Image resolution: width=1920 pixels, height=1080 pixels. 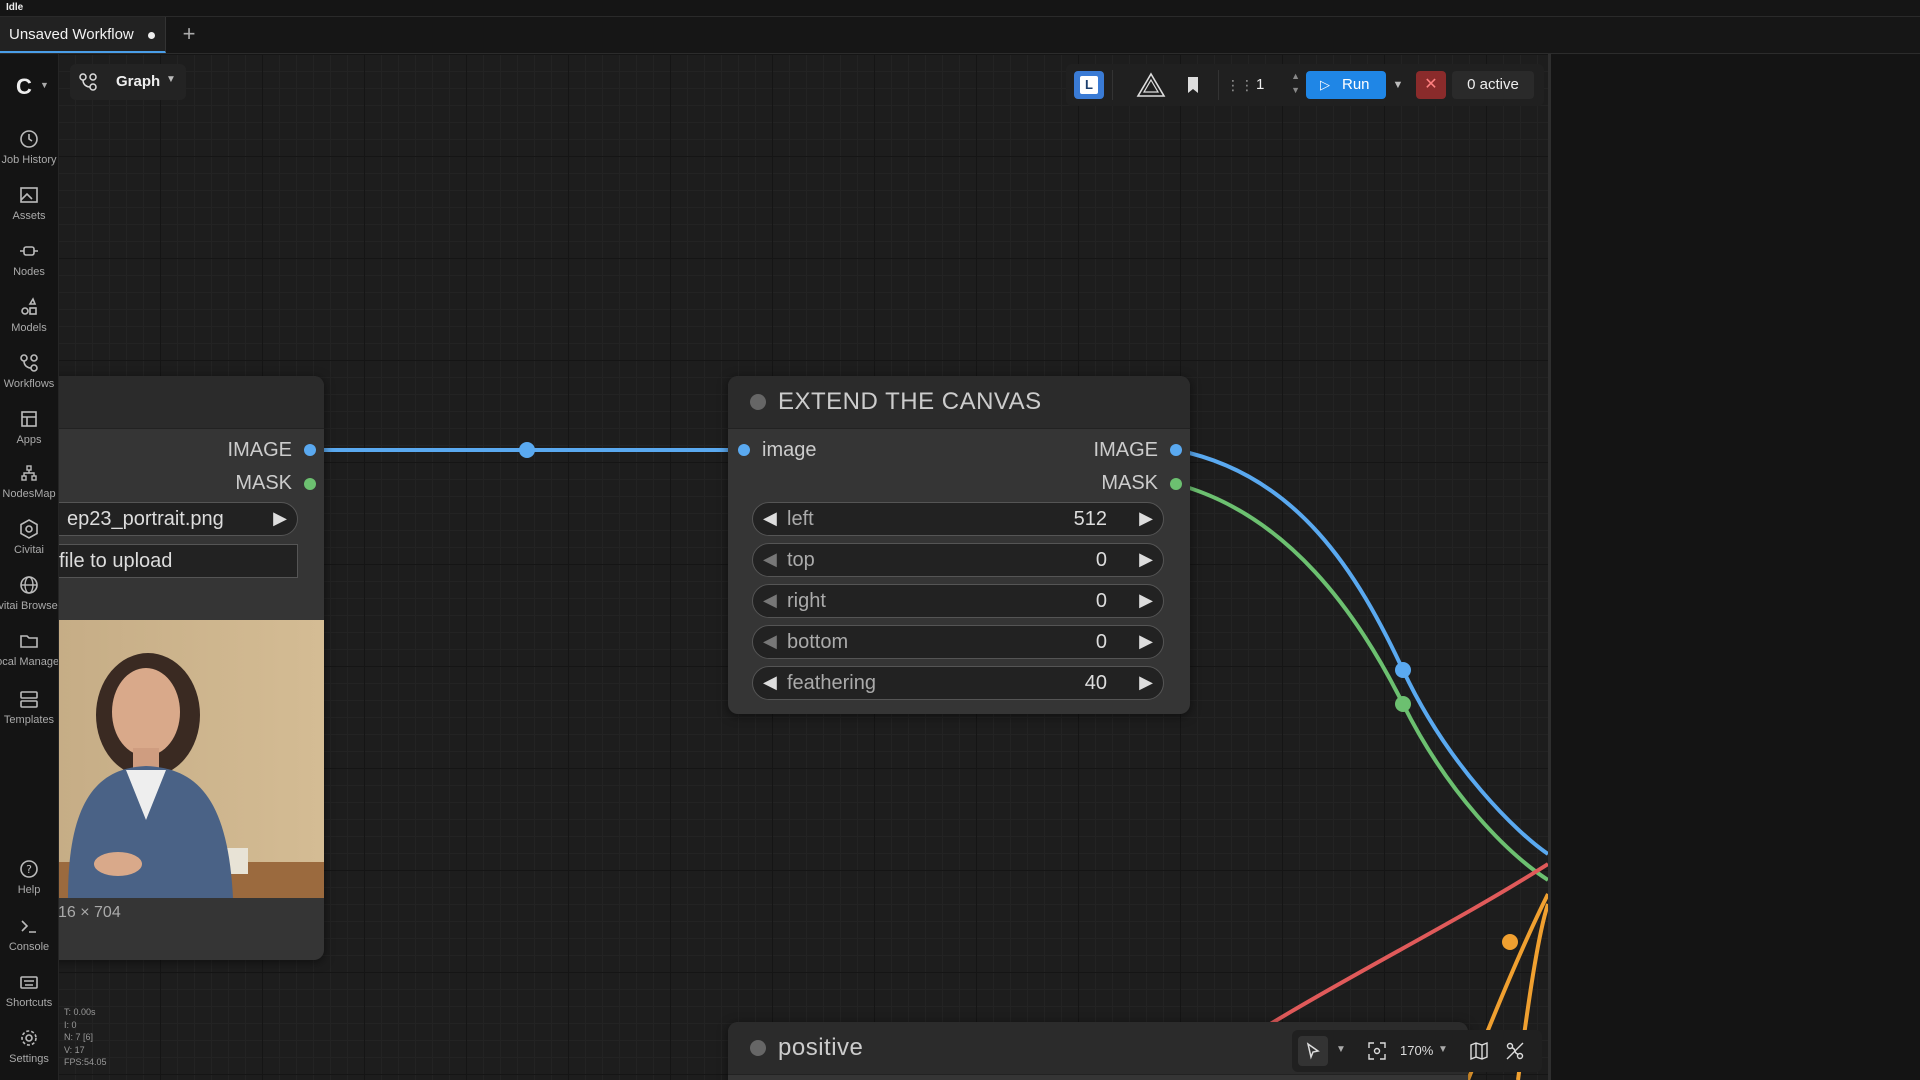 I want to click on unsaved-dot-icon, so click(x=151, y=35).